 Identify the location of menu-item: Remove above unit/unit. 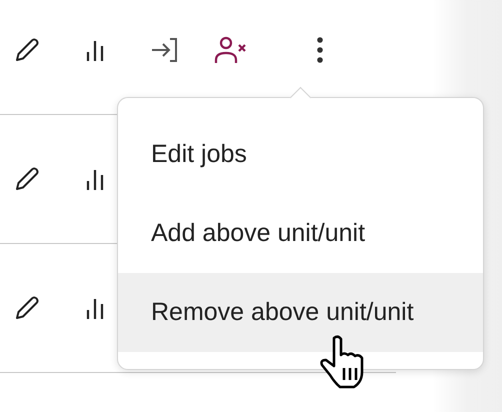
(300, 312).